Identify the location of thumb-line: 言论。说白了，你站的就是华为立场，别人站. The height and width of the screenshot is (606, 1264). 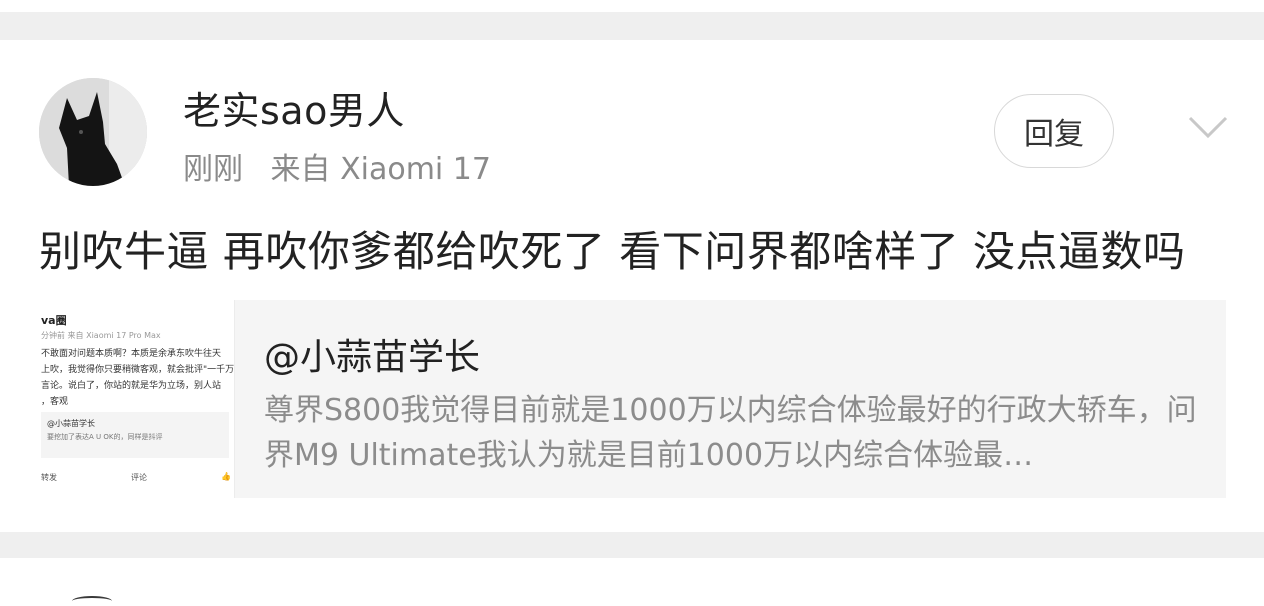
(131, 386).